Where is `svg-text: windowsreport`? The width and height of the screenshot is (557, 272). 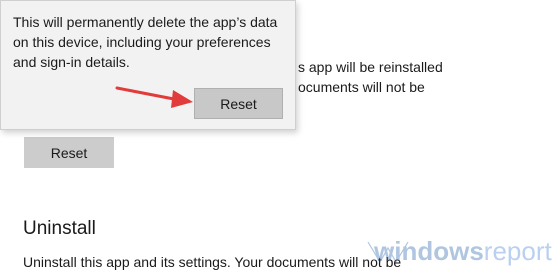
svg-text: windowsreport is located at coordinates (462, 251).